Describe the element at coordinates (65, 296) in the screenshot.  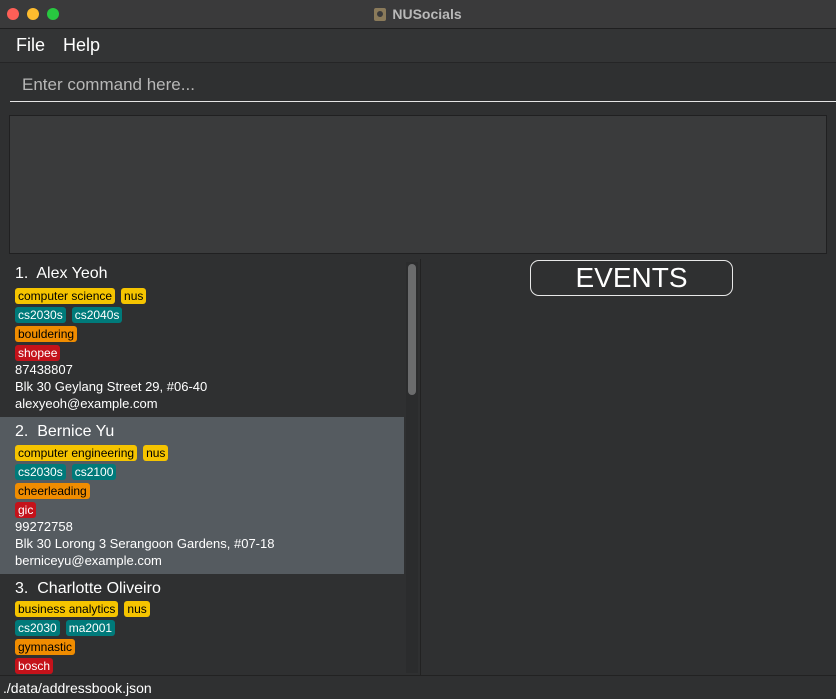
I see `tag: computer science` at that location.